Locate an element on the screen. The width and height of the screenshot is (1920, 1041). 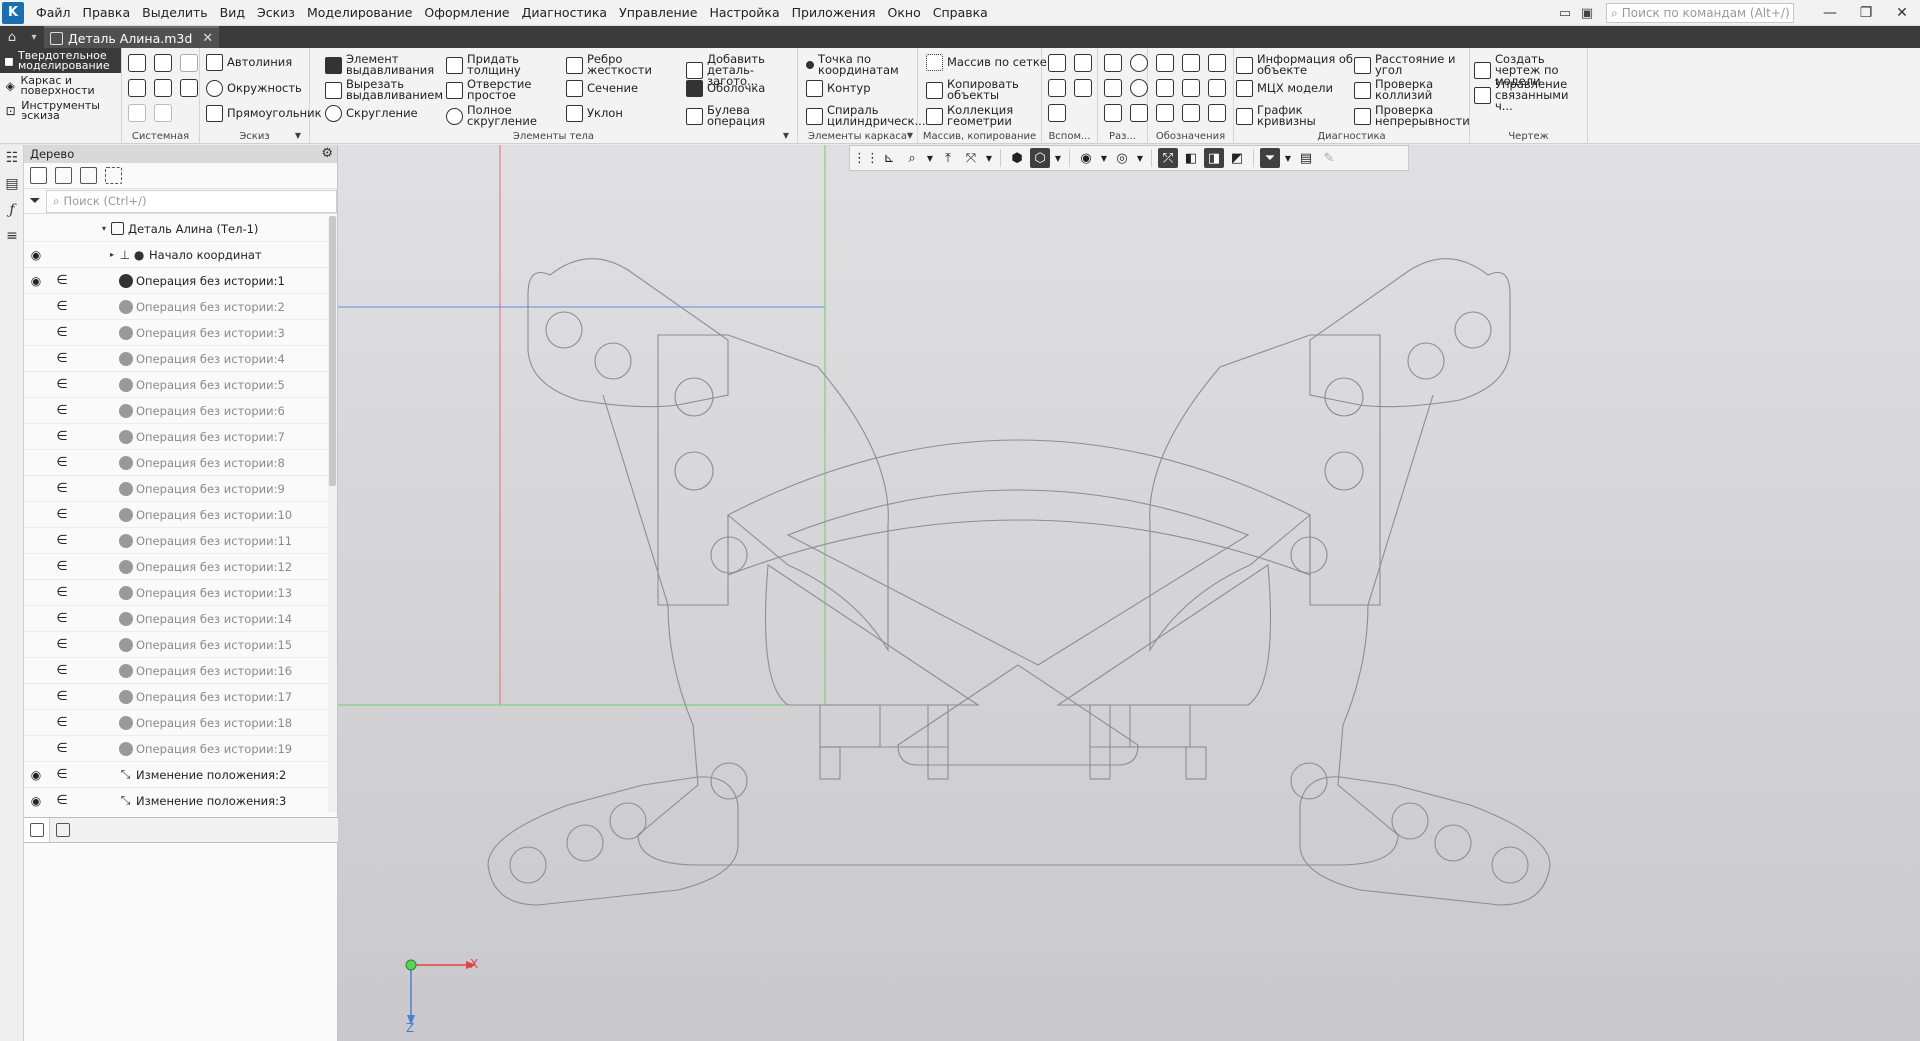
object-info-button: Информация об объекте is located at coordinates (1294, 64).